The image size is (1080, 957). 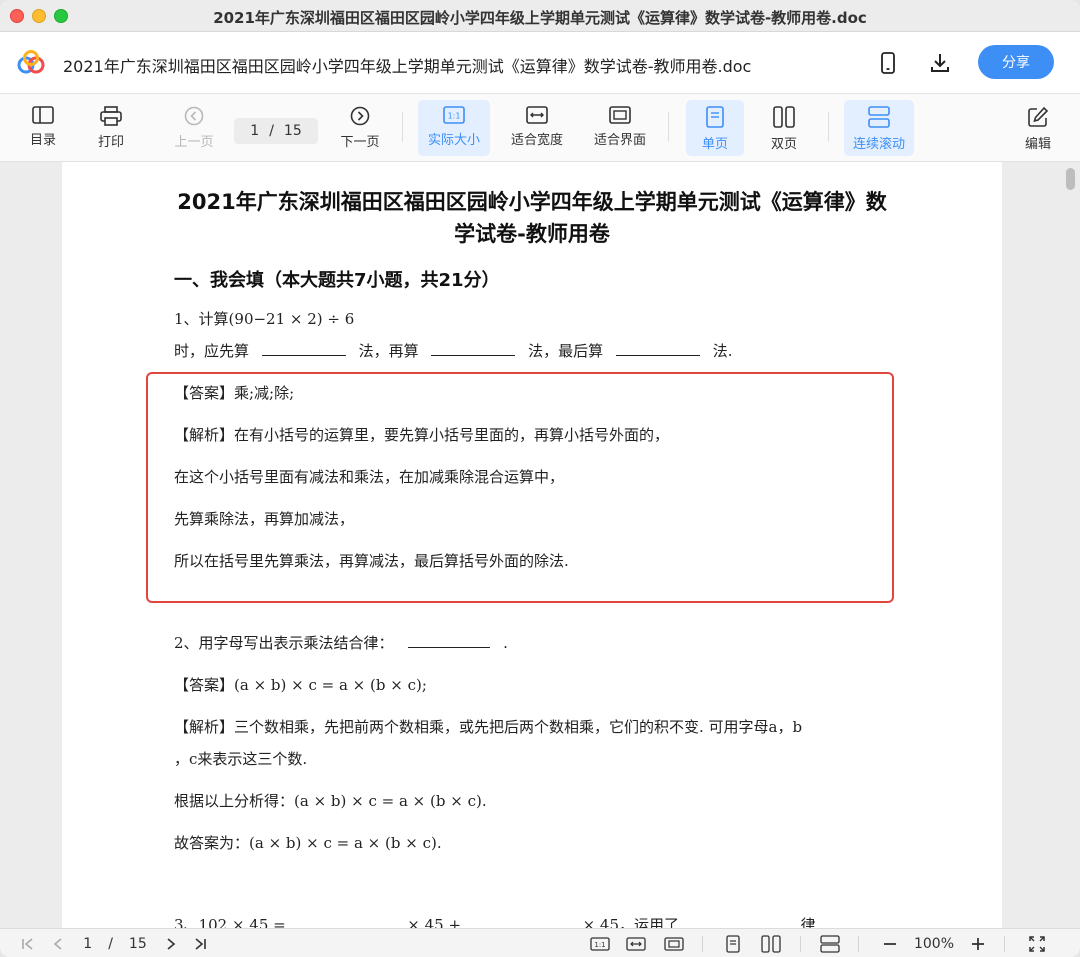 What do you see at coordinates (110, 142) in the screenshot?
I see `print-label: 打印` at bounding box center [110, 142].